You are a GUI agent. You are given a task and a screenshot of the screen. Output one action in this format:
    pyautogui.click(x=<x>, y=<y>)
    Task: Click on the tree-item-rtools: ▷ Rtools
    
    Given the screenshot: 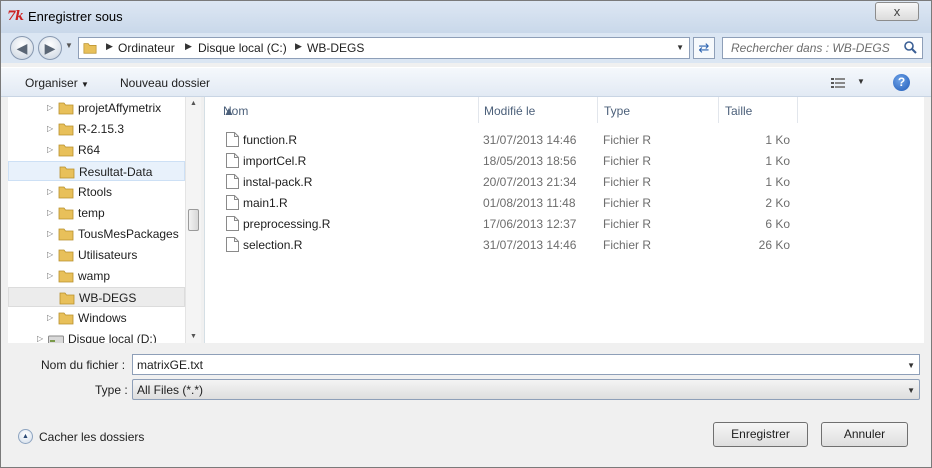 What is the action you would take?
    pyautogui.click(x=96, y=192)
    